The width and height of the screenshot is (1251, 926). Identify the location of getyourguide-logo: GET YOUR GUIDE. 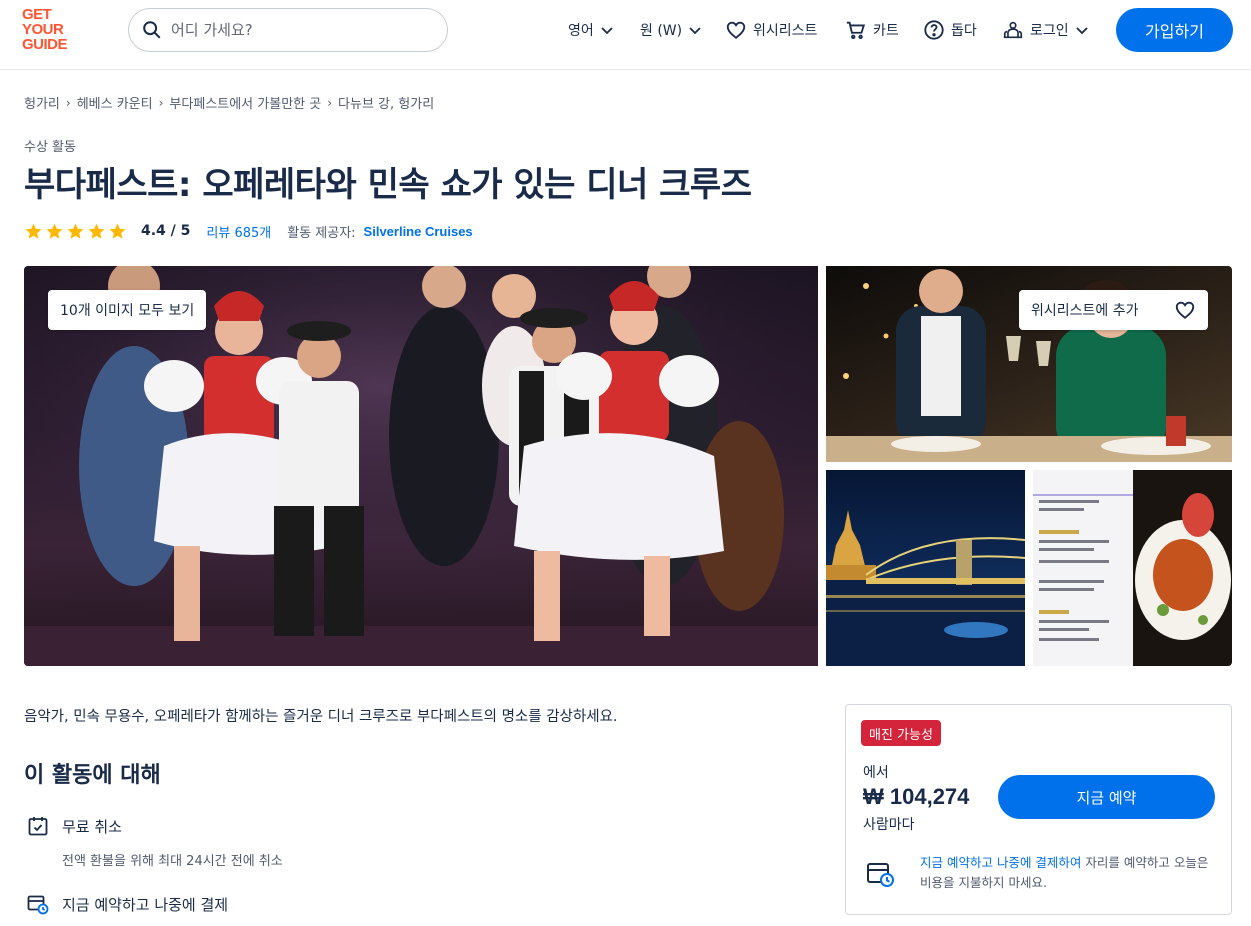
(52, 31).